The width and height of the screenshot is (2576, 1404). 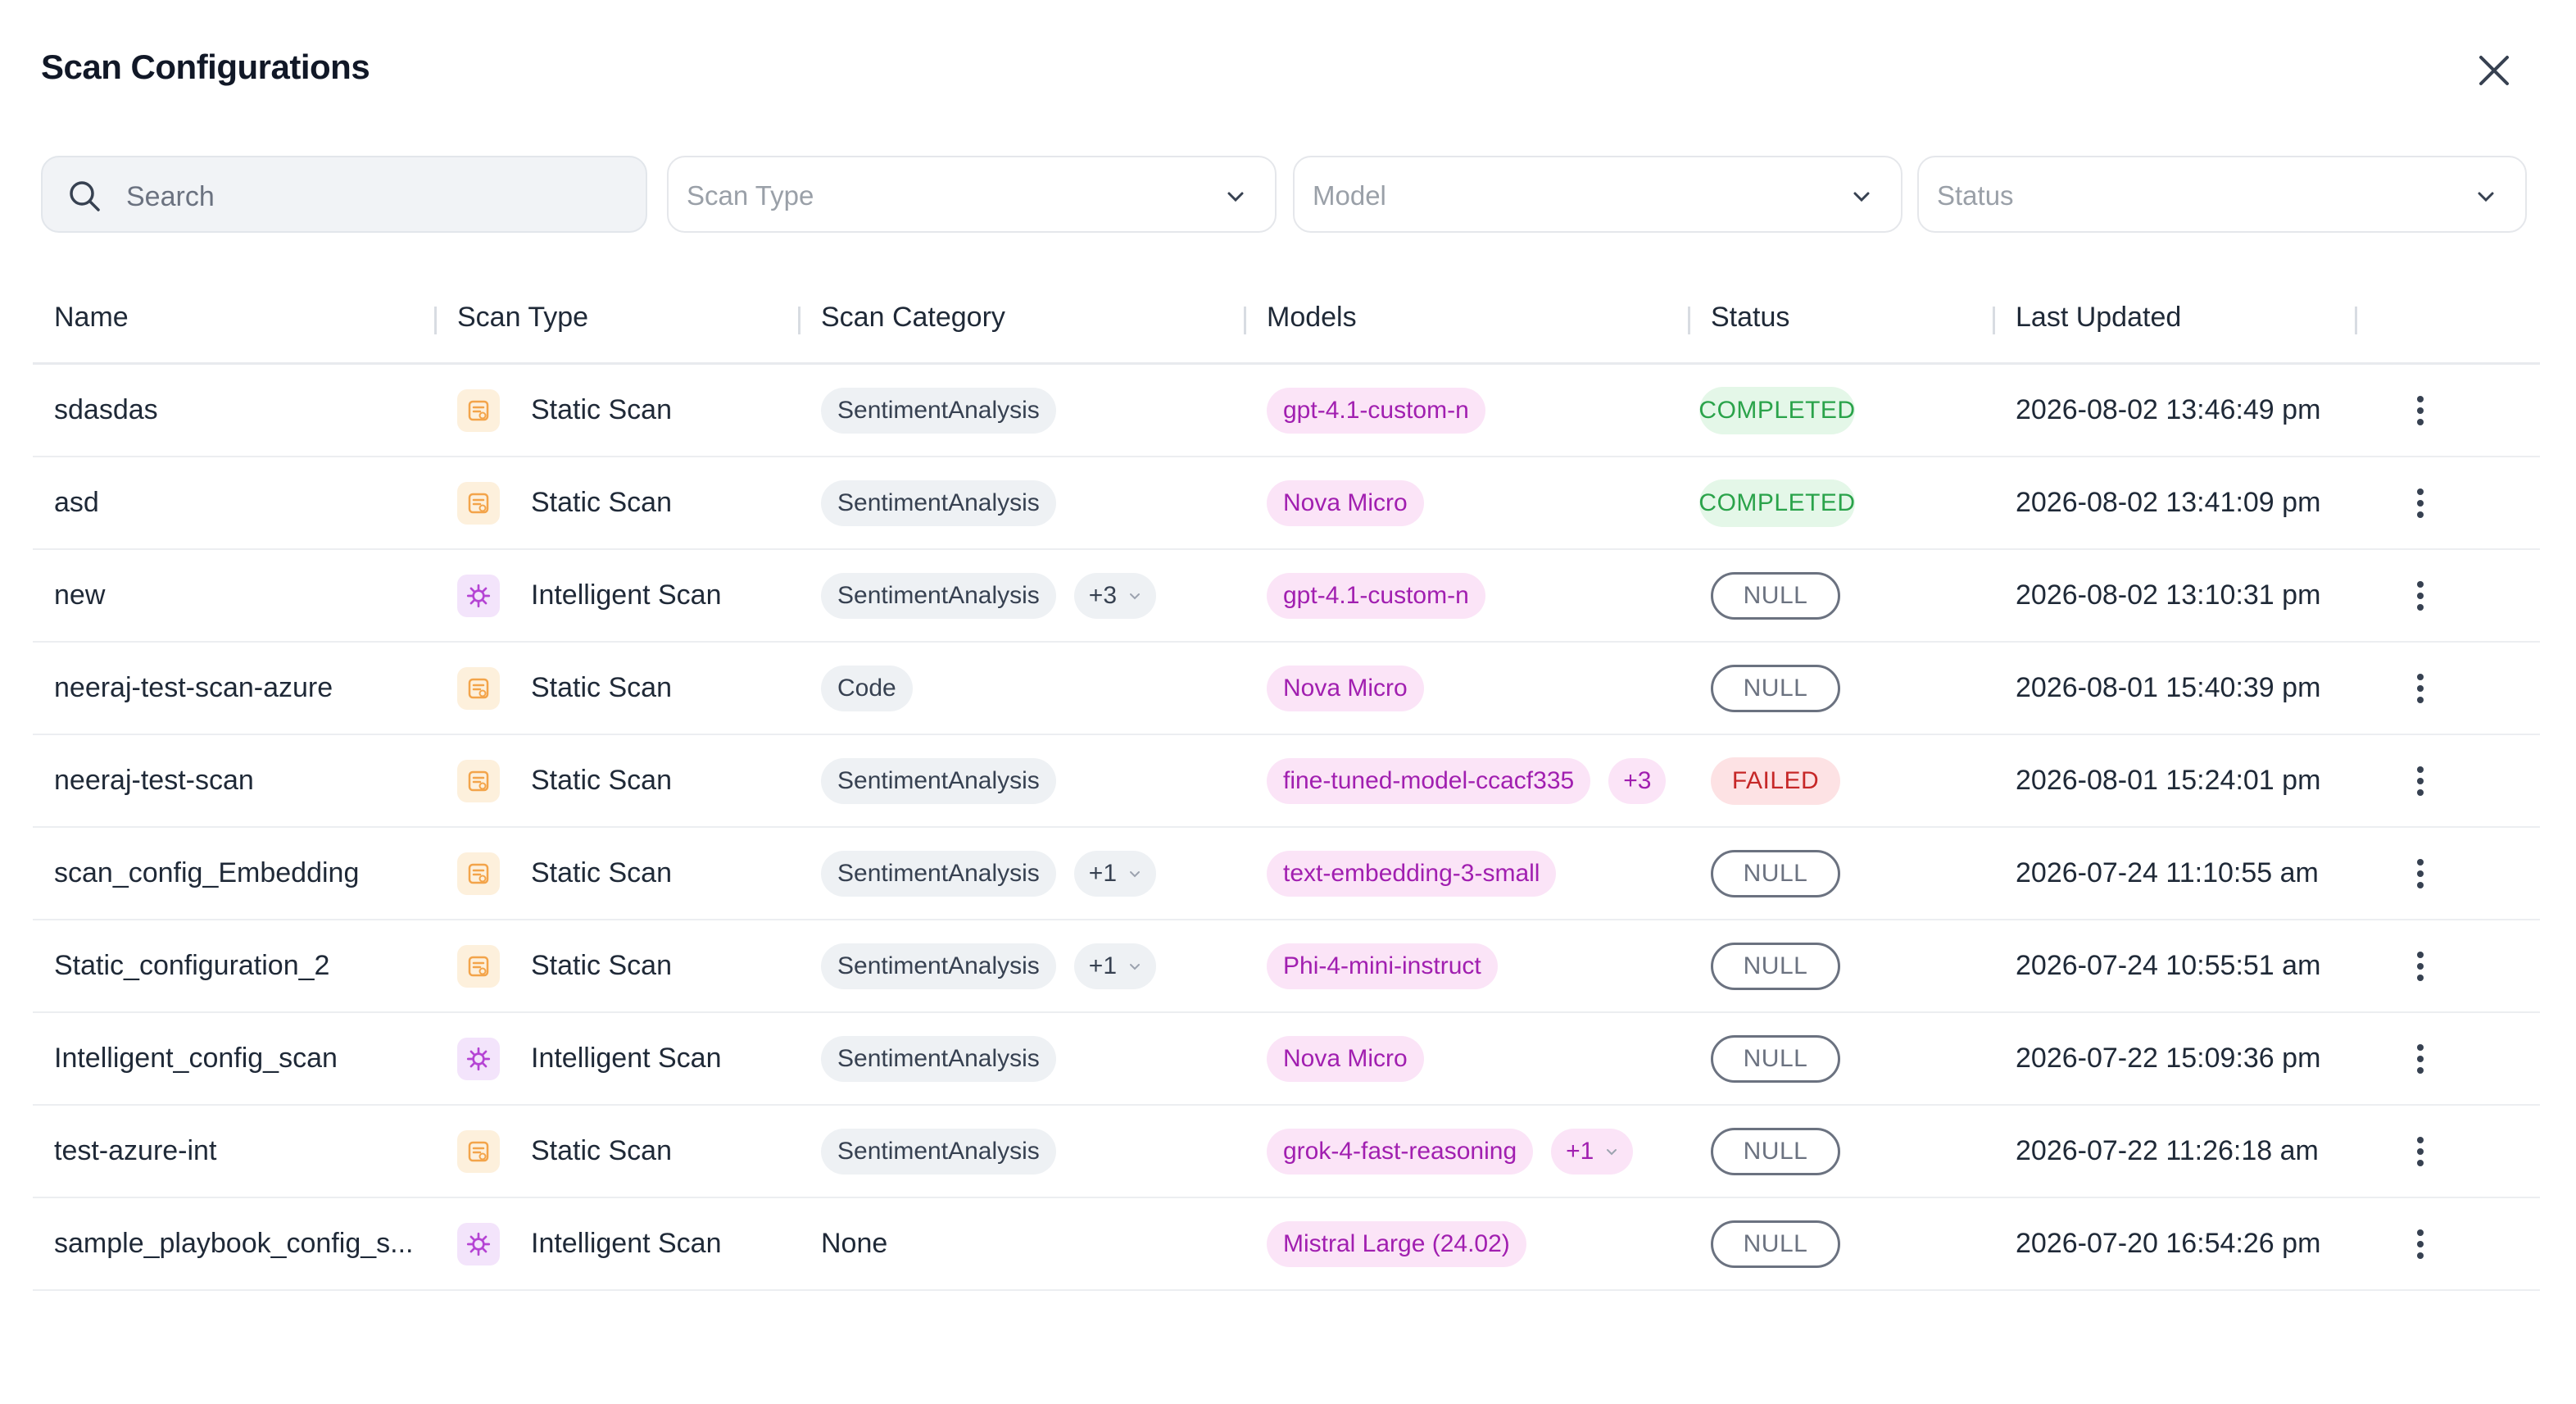 I want to click on status-badge: FAILED, so click(x=1775, y=781).